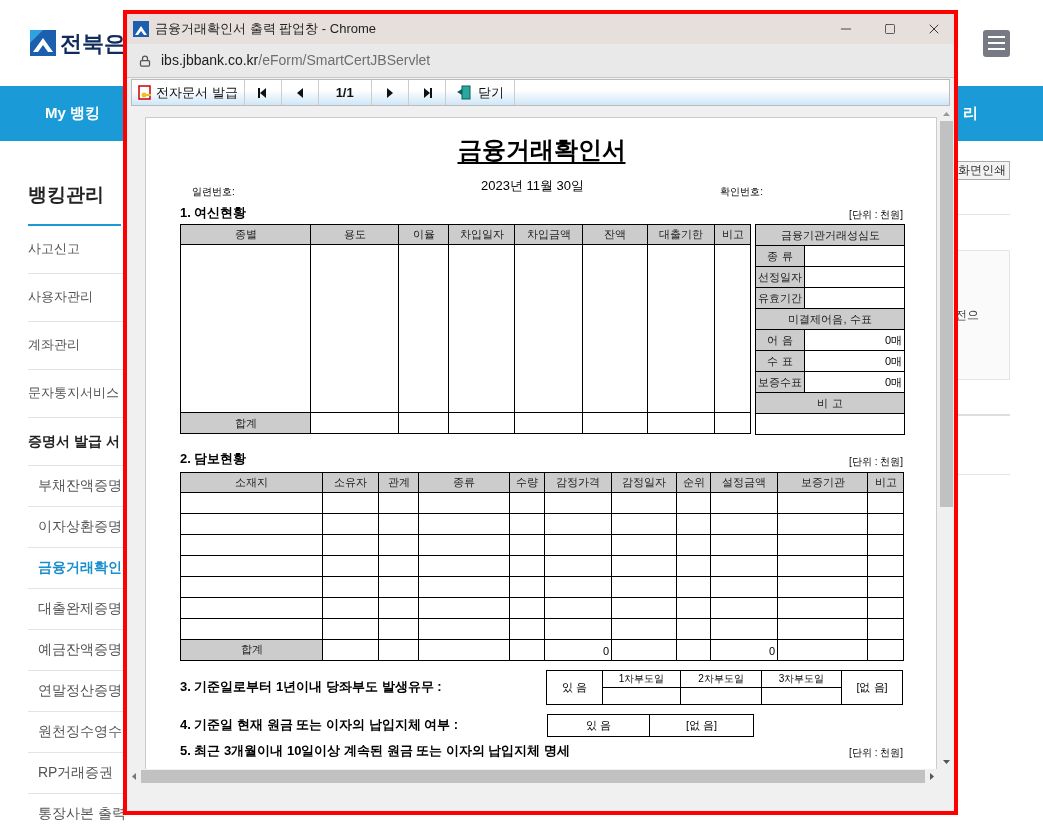  What do you see at coordinates (80, 608) in the screenshot?
I see `sidebar-subitem: 대출완제증명` at bounding box center [80, 608].